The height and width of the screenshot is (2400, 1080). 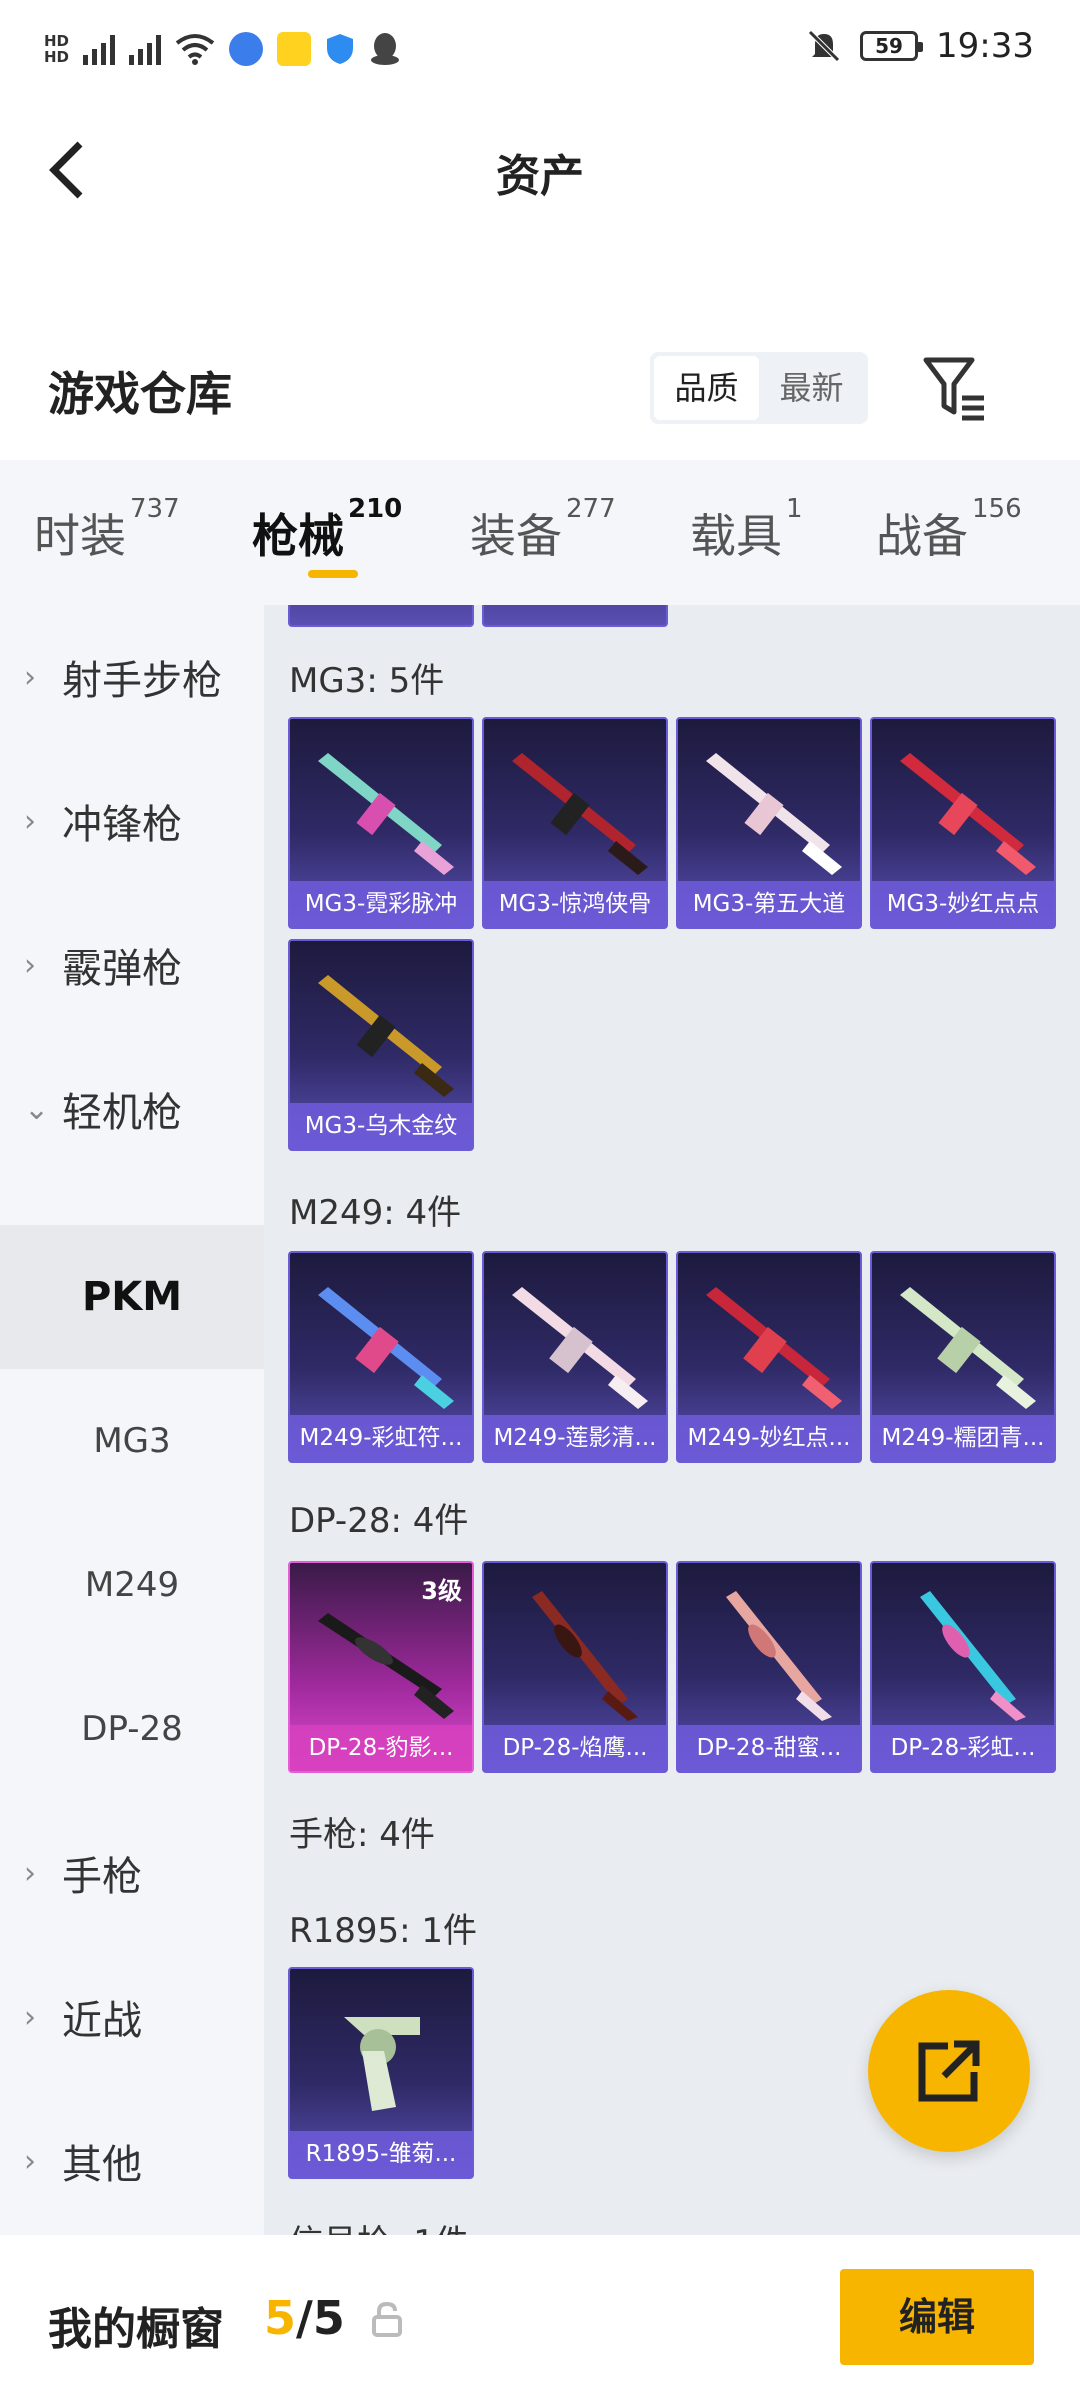 I want to click on edit-button: 编辑, so click(x=937, y=2317).